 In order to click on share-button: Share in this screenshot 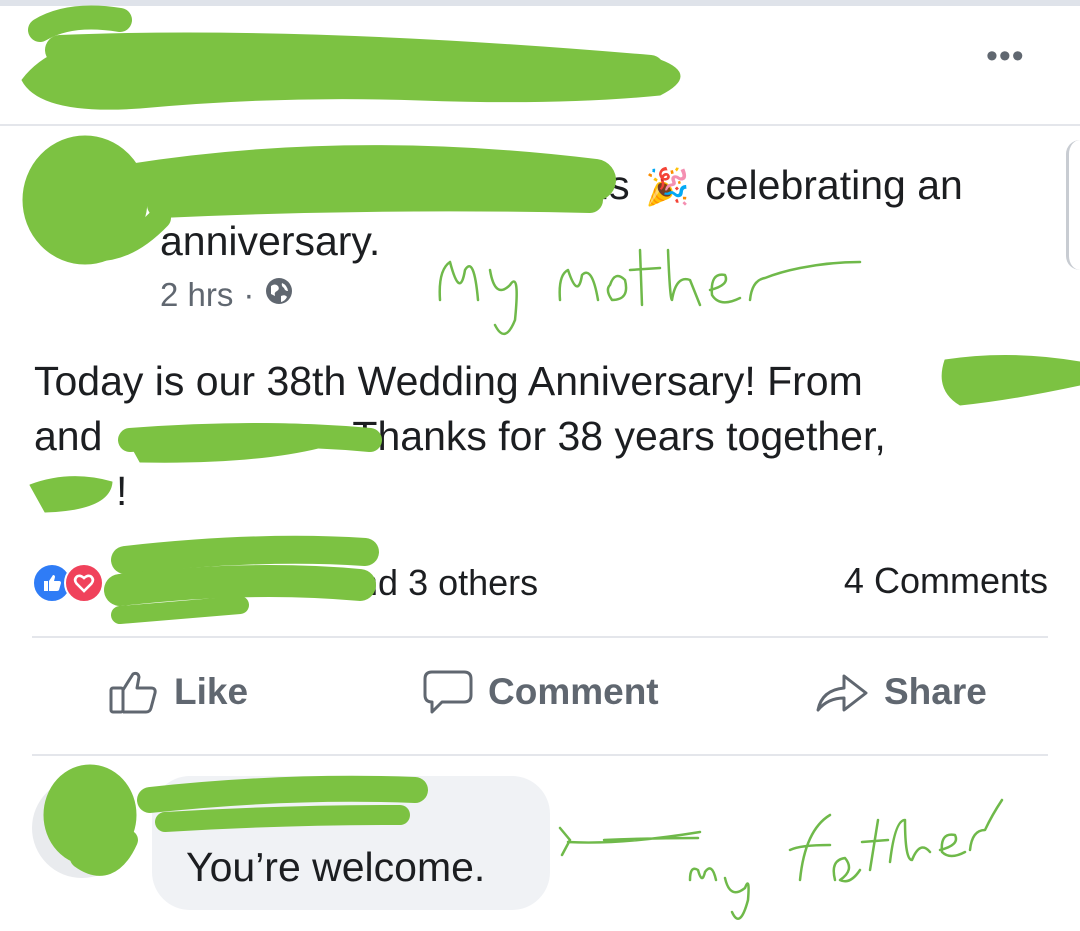, I will do `click(900, 692)`.